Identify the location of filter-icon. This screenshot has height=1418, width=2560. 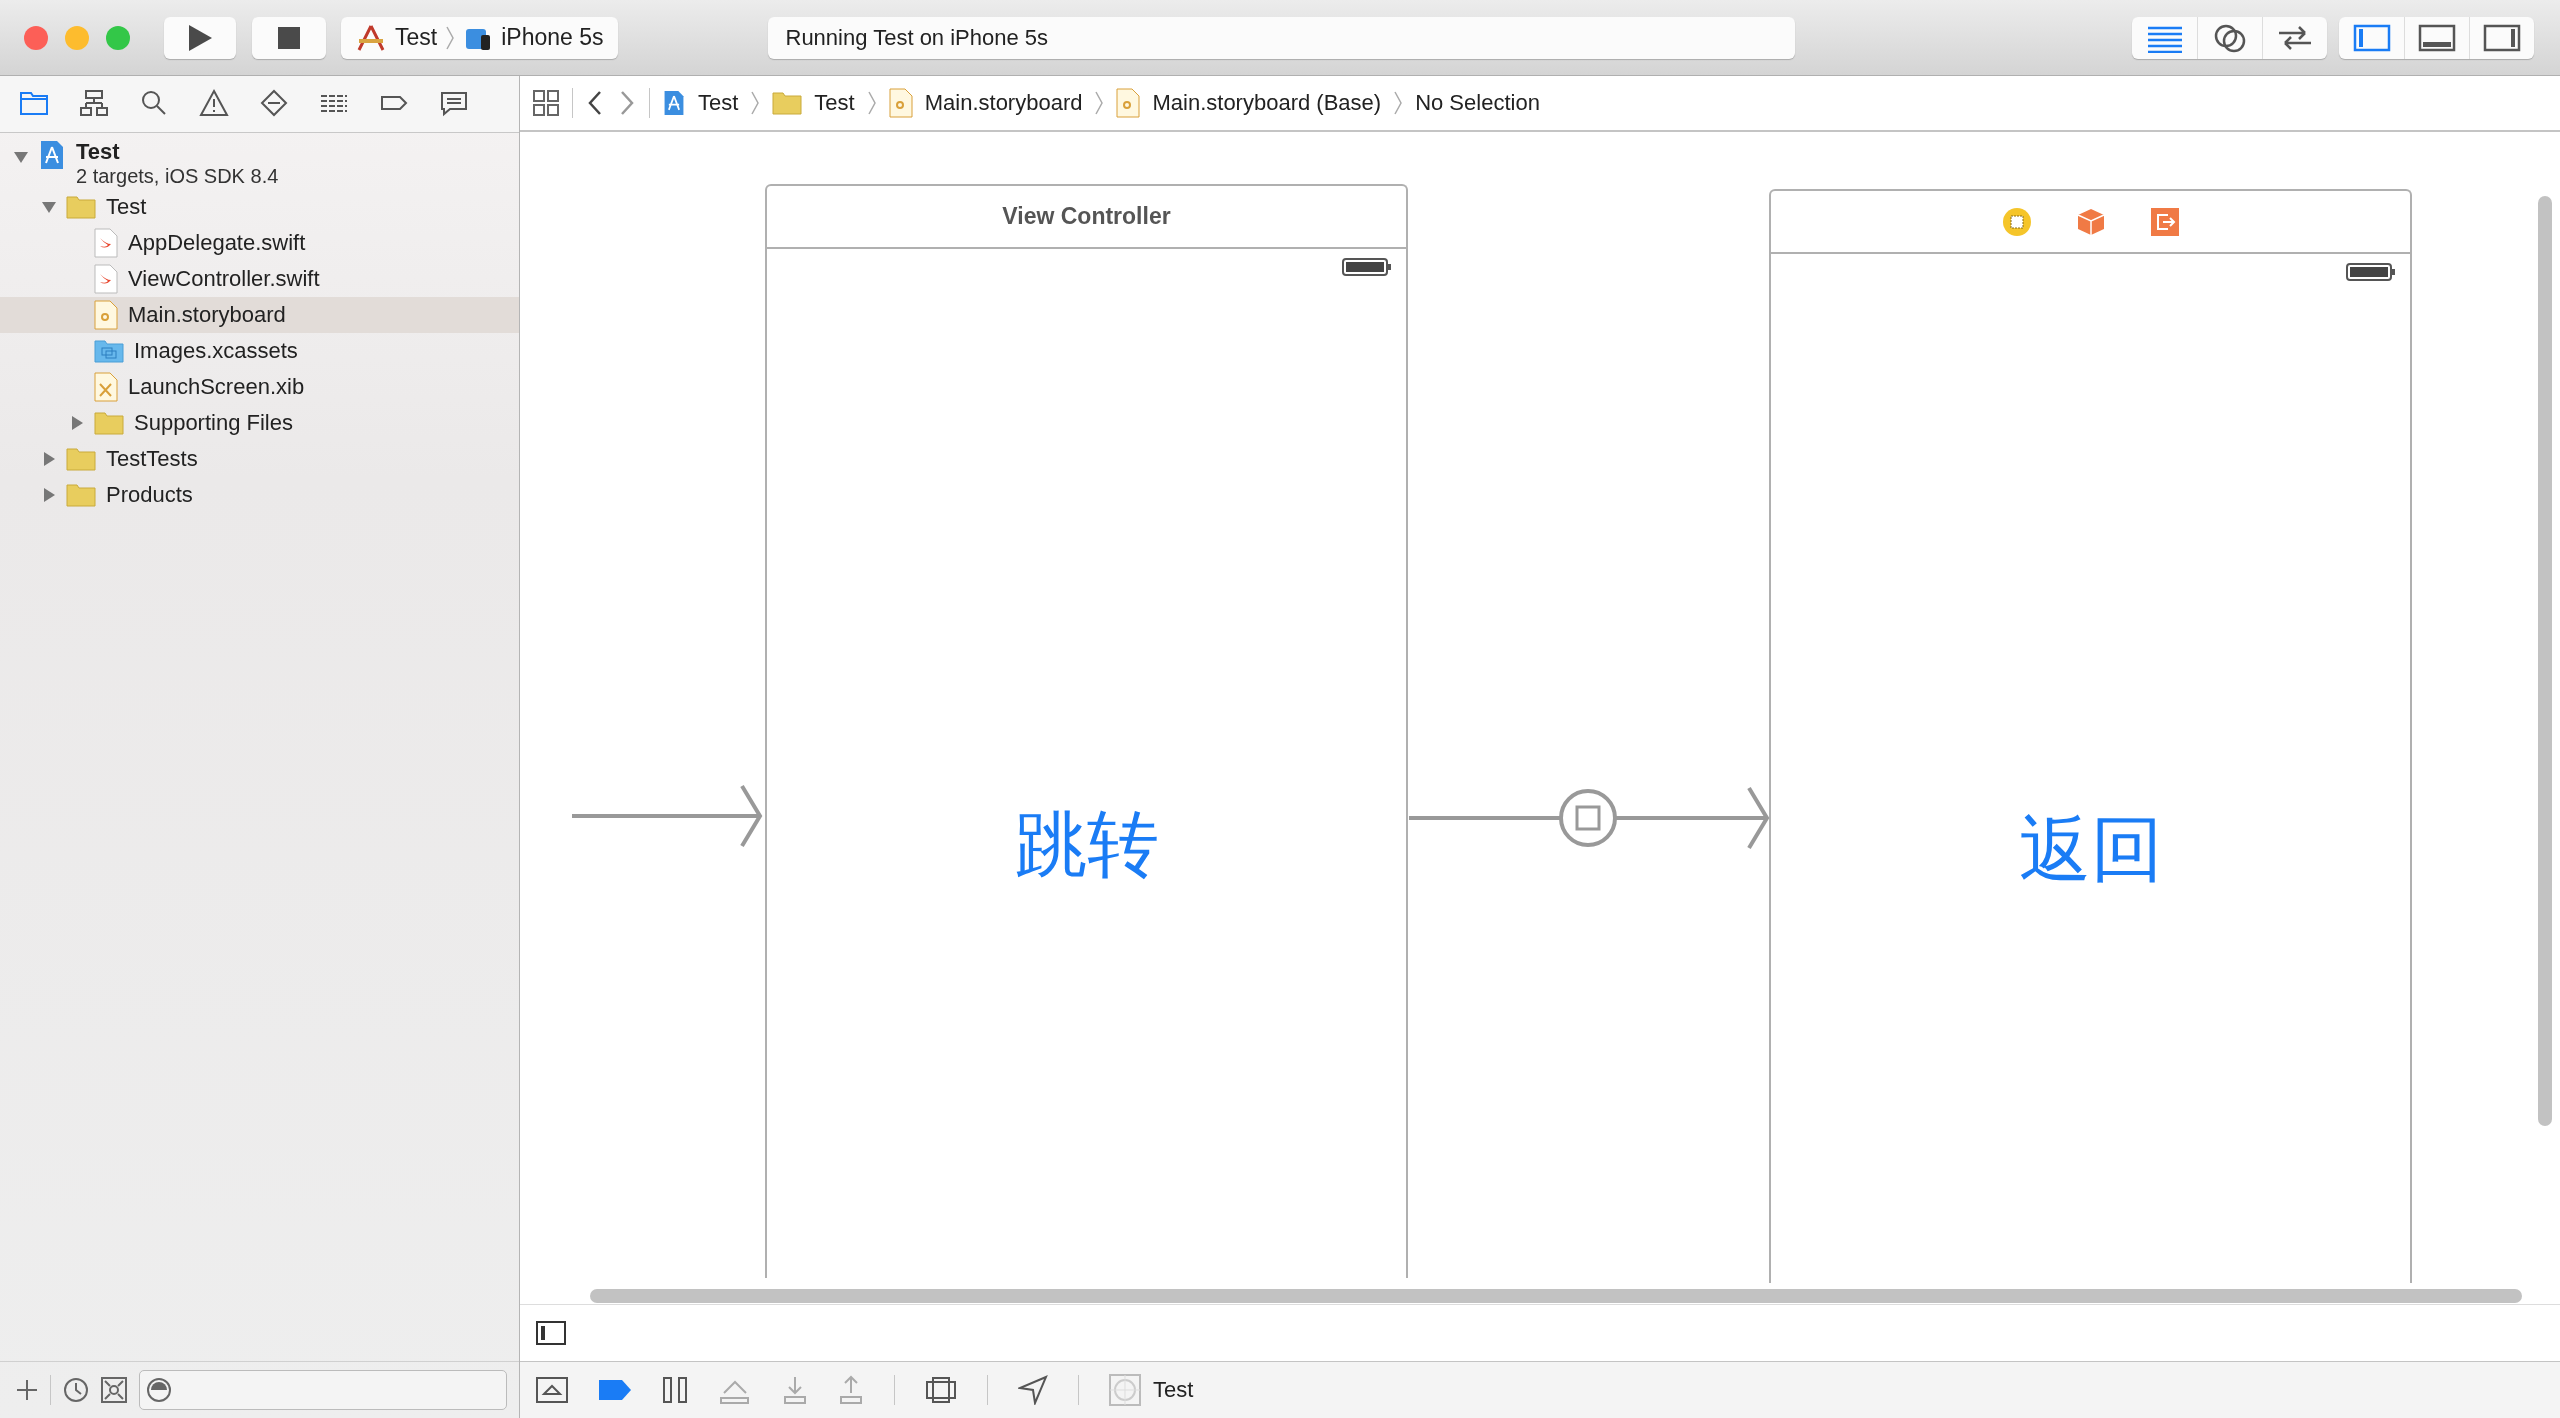
(159, 1390).